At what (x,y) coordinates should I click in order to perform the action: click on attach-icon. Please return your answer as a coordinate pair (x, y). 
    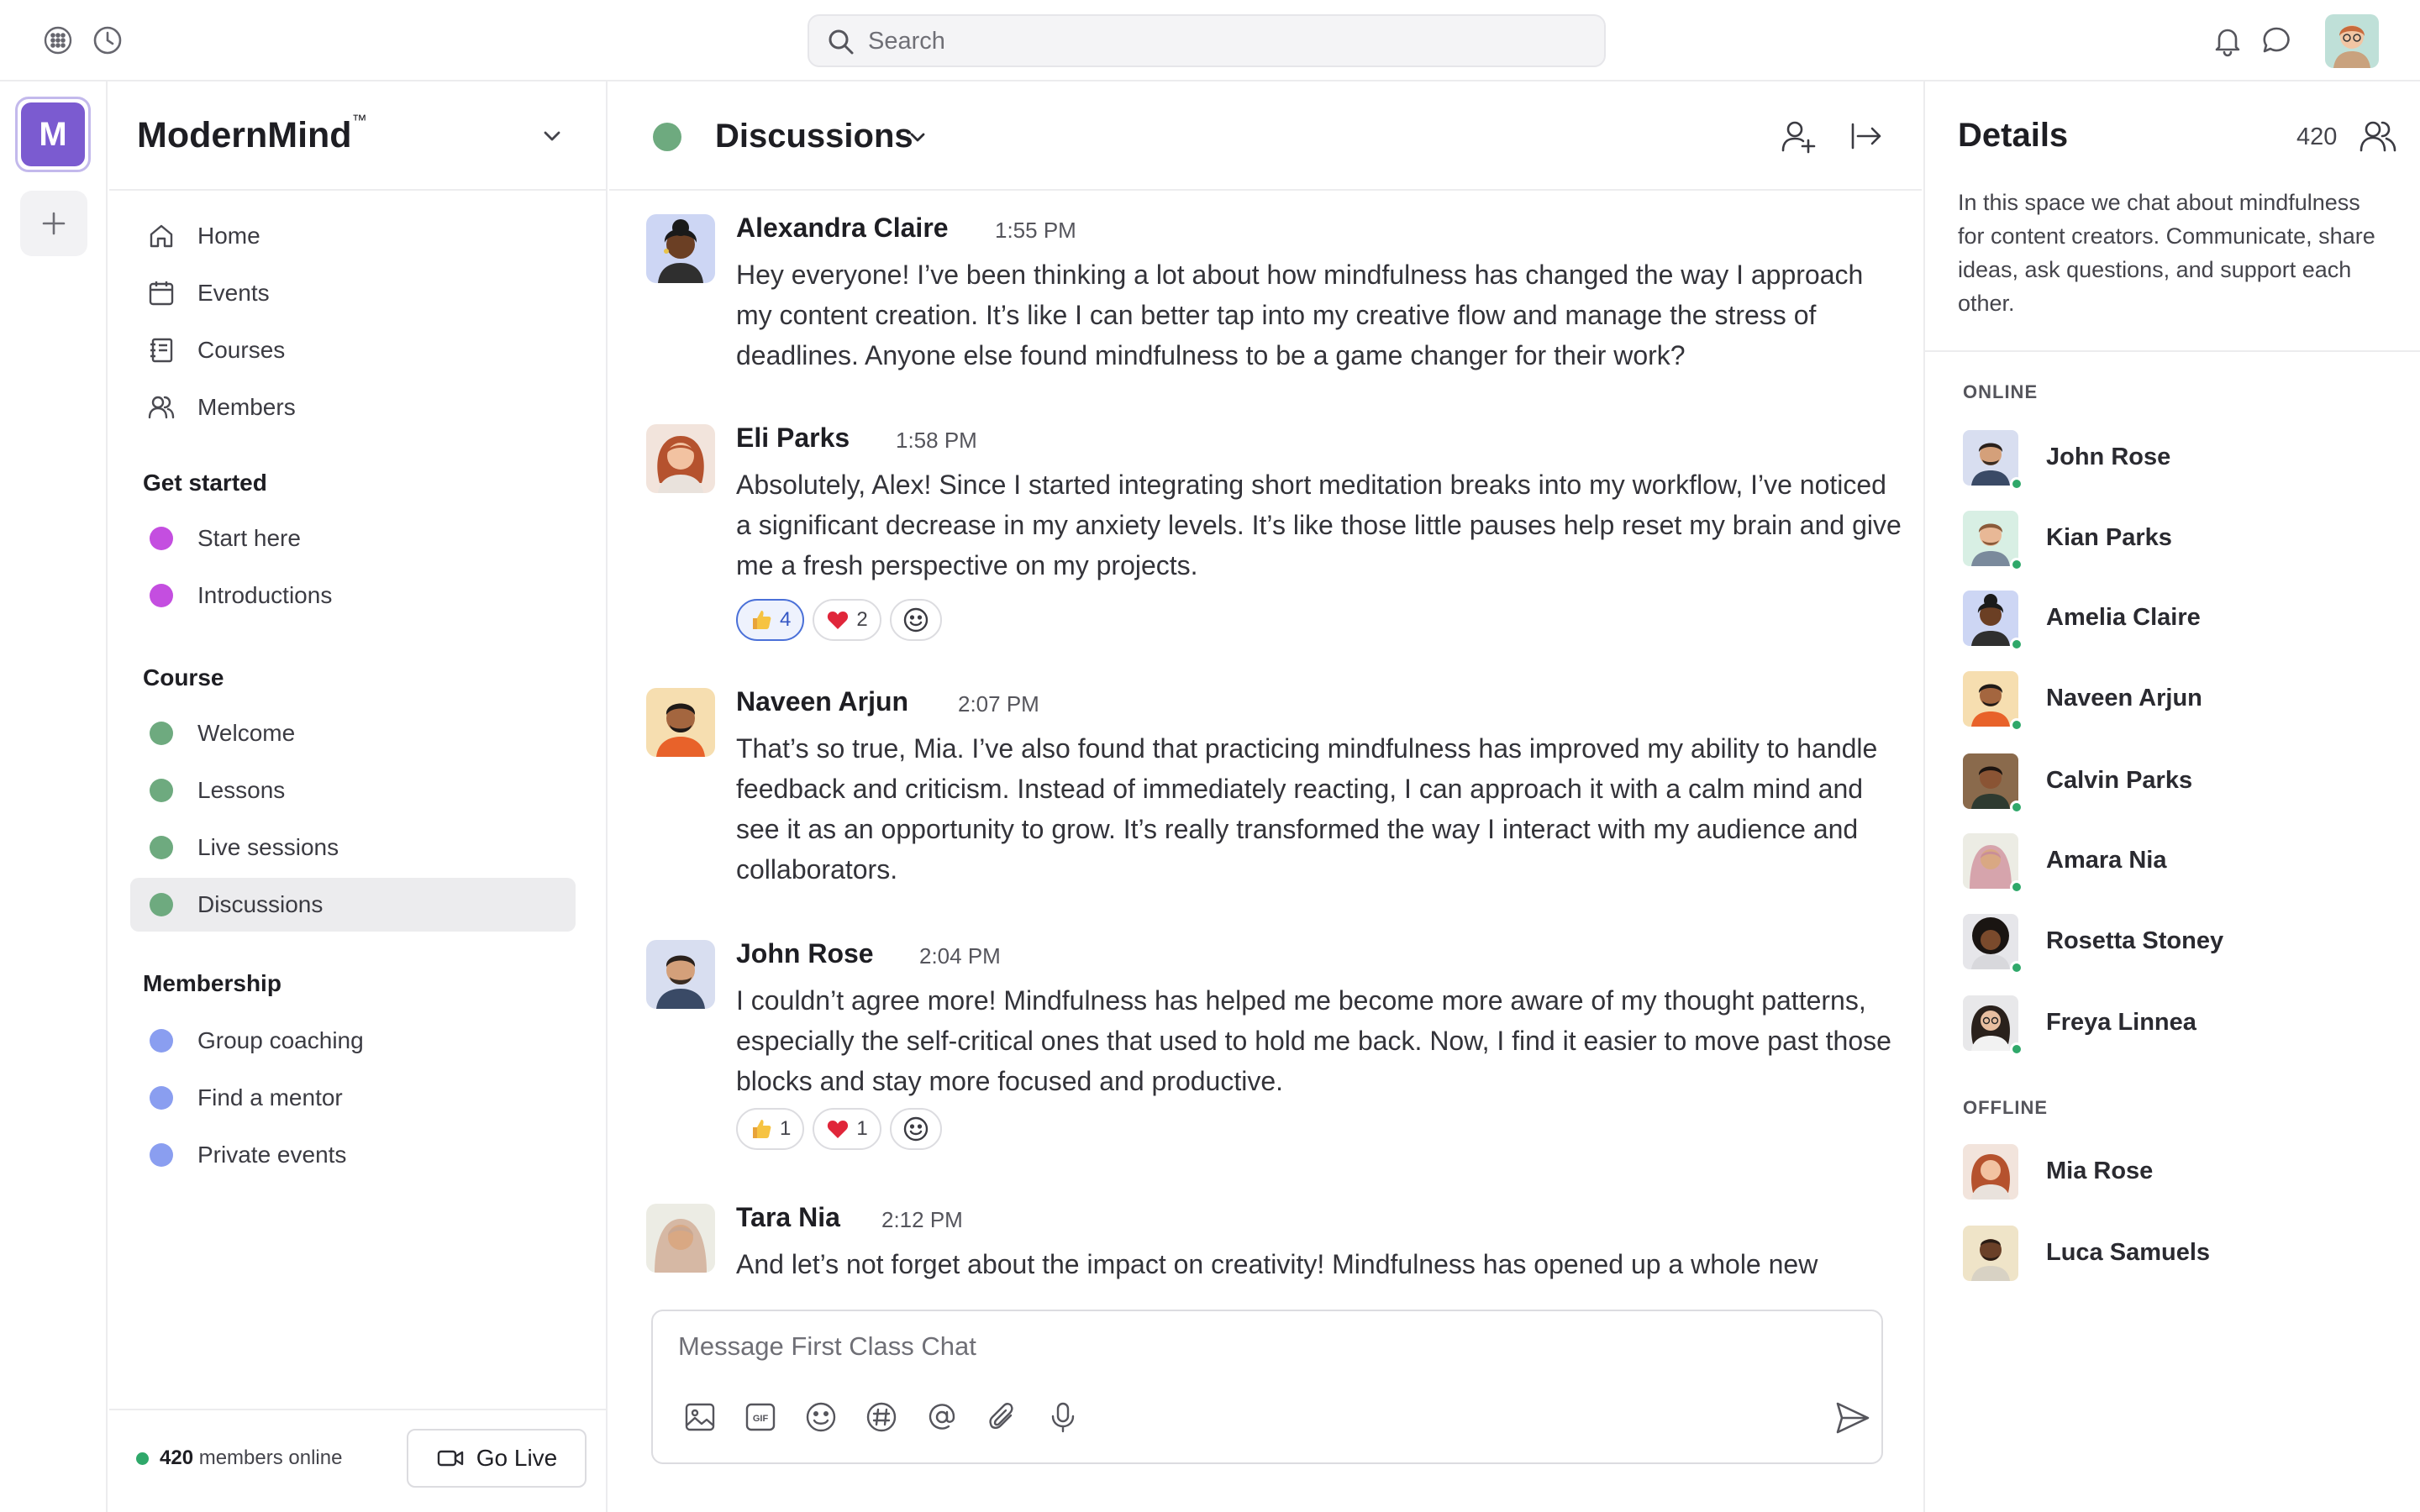
    Looking at the image, I should click on (1002, 1417).